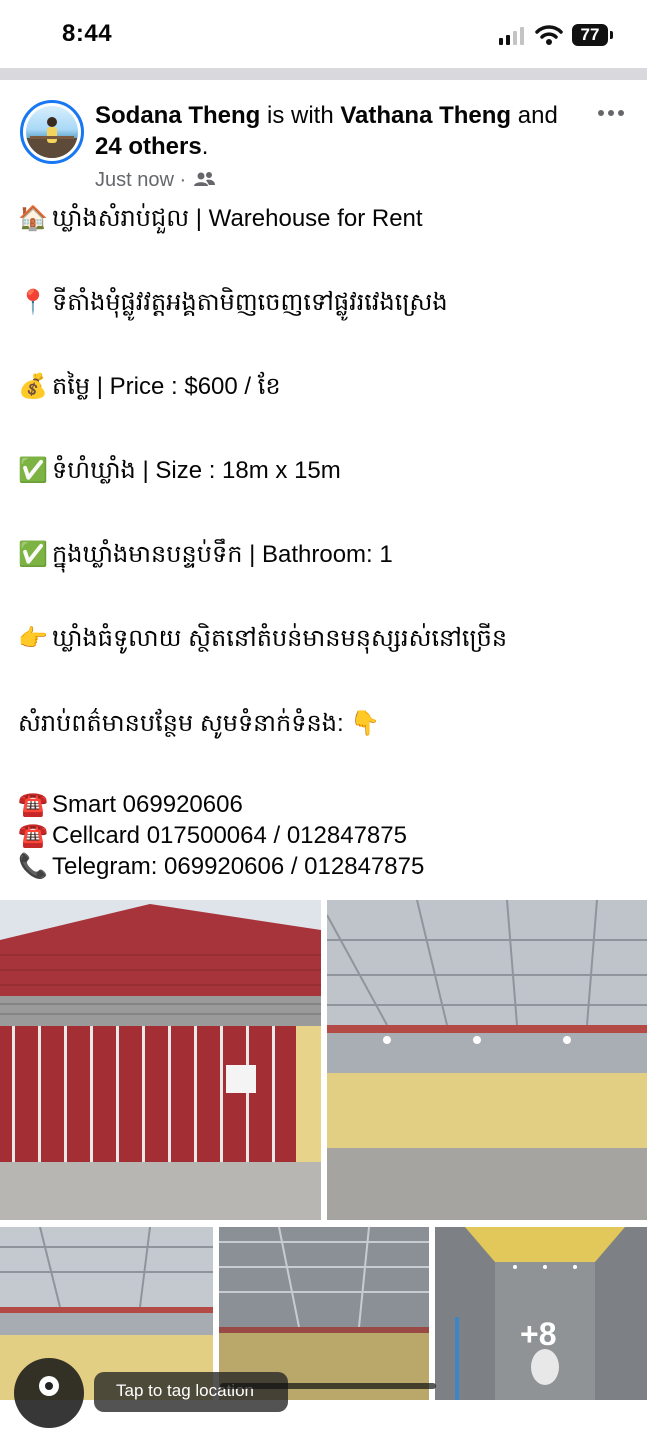  What do you see at coordinates (87, 33) in the screenshot?
I see `status-time: 8:44` at bounding box center [87, 33].